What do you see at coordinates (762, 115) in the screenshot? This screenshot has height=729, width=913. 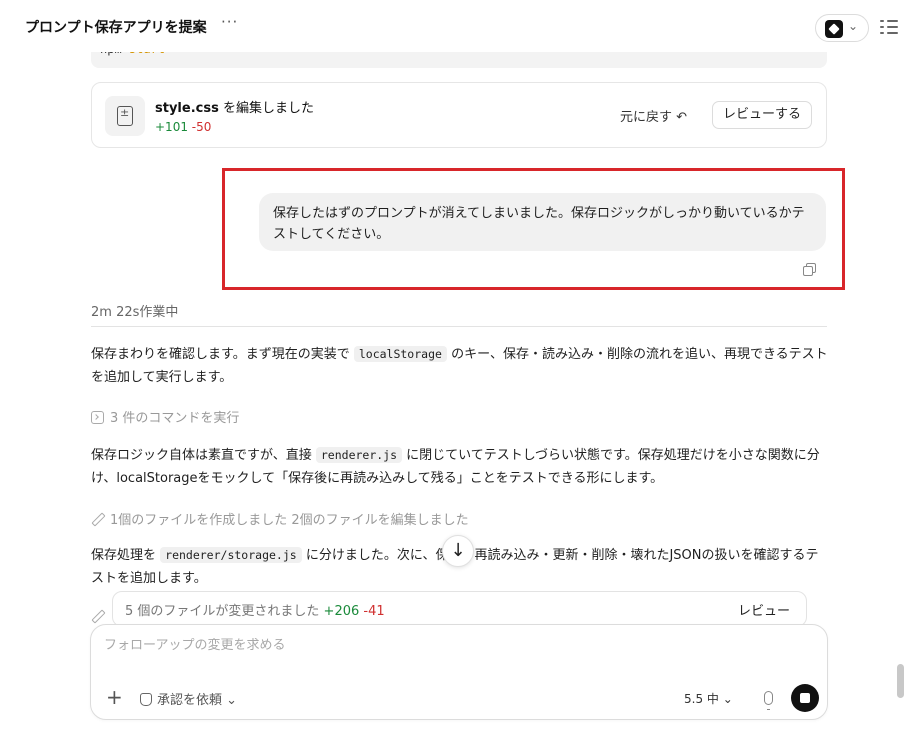 I see `review-button: レビューする` at bounding box center [762, 115].